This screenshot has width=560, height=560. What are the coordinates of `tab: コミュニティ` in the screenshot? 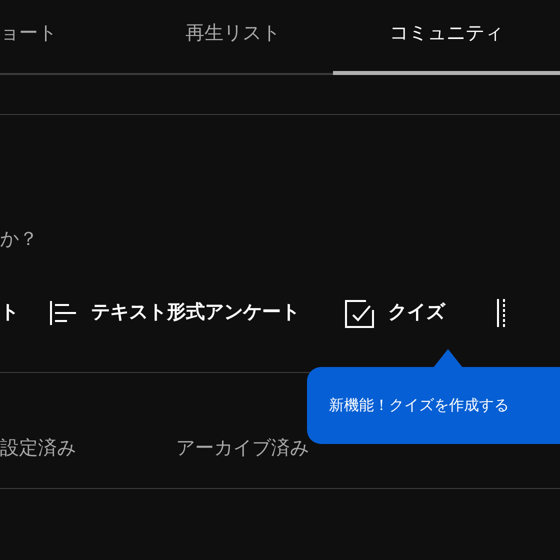 It's located at (446, 37).